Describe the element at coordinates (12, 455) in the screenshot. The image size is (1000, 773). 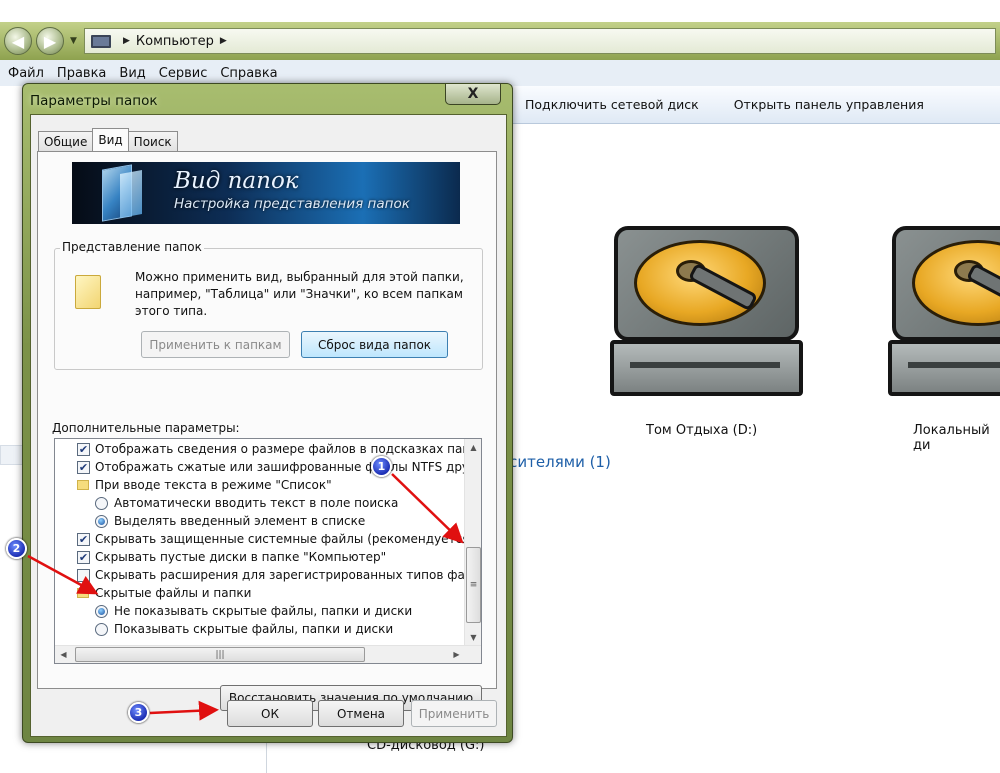
I see `nav-pane-item` at that location.